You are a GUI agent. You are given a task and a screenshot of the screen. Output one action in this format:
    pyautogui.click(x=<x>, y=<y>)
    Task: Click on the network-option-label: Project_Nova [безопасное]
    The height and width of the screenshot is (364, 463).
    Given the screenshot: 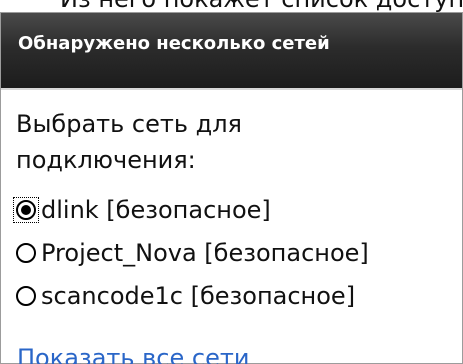 What is the action you would take?
    pyautogui.click(x=205, y=253)
    